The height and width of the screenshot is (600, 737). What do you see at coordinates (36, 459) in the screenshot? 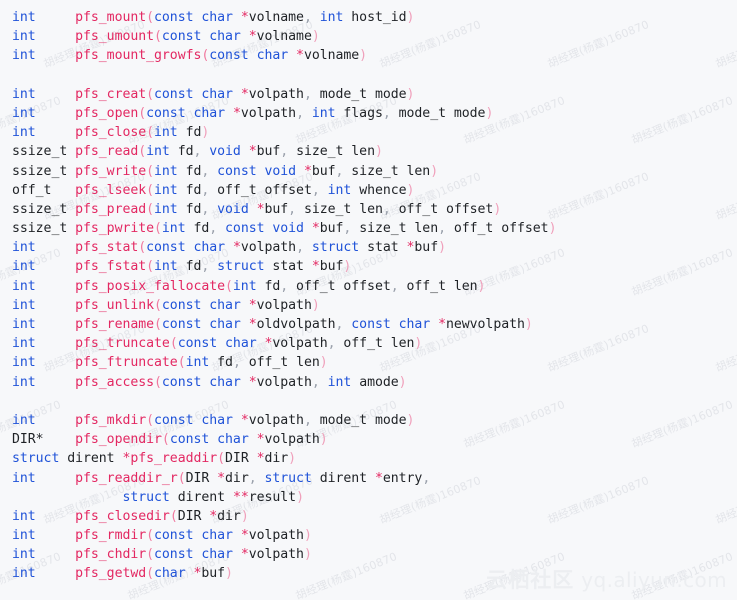
I see `code-return-type: struct` at bounding box center [36, 459].